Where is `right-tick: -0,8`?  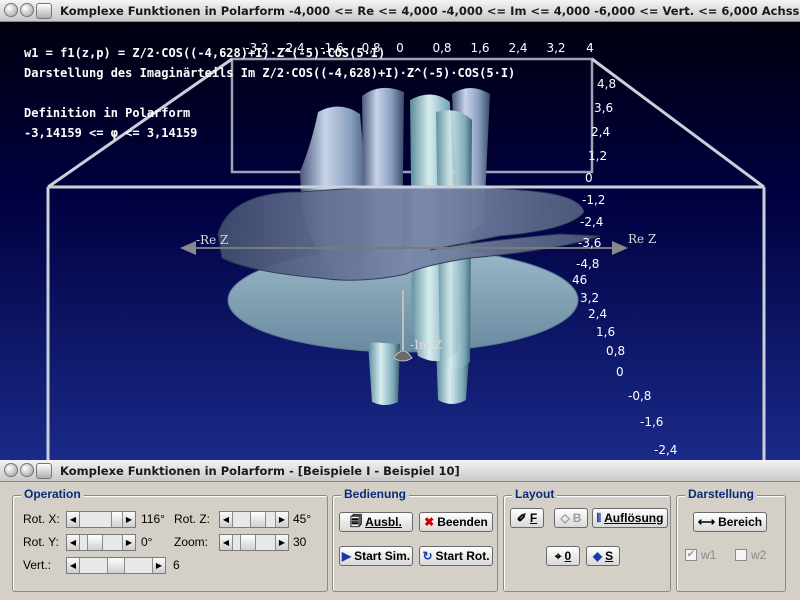 right-tick: -0,8 is located at coordinates (639, 396).